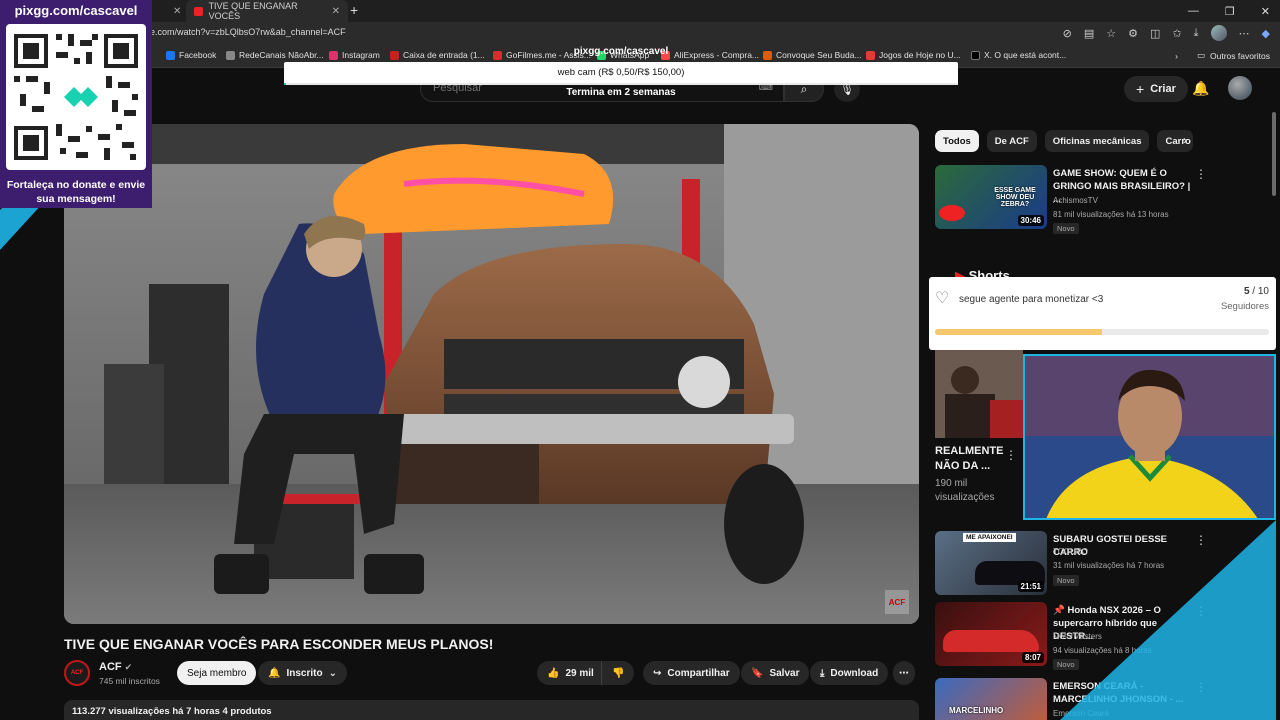 This screenshot has height=720, width=1280. I want to click on video-thumbnail: MARCELINHO, so click(991, 699).